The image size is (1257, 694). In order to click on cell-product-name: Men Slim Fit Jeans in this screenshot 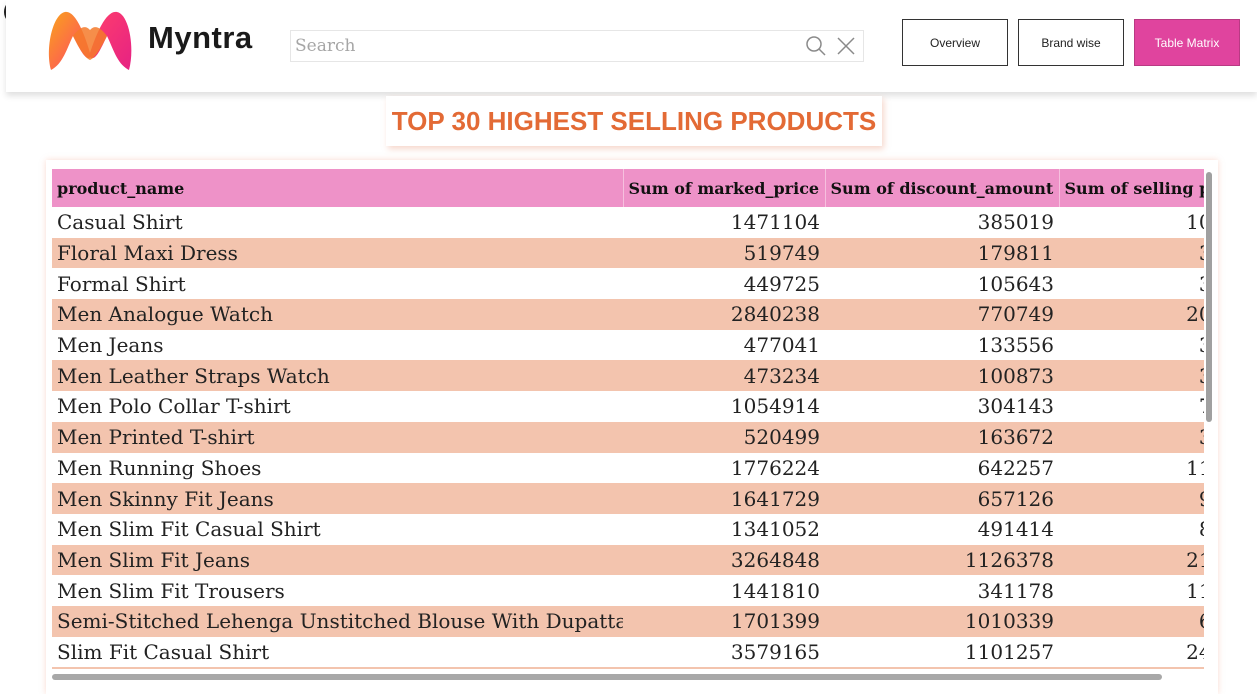, I will do `click(337, 560)`.